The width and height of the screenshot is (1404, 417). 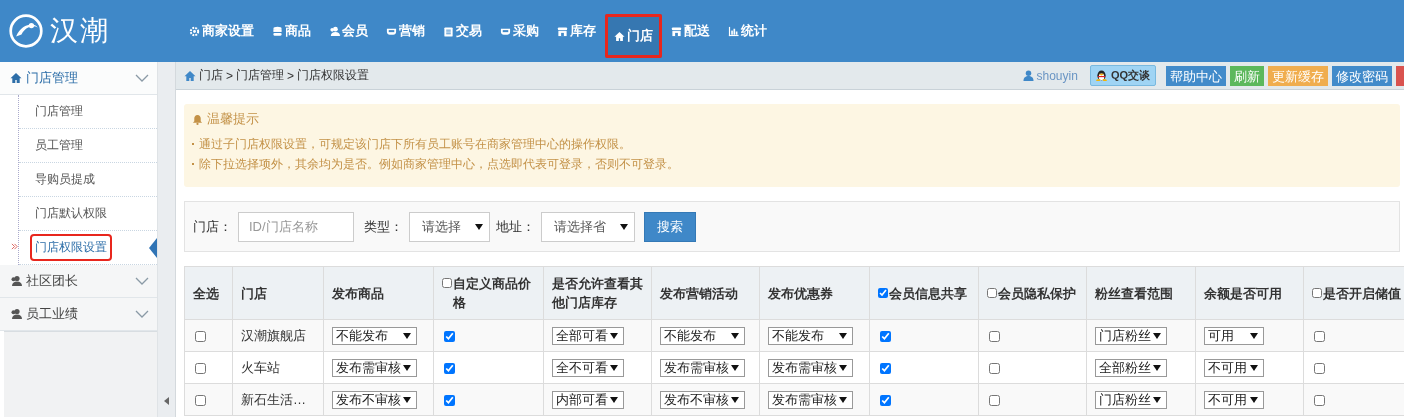 What do you see at coordinates (588, 226) in the screenshot?
I see `address-dropdown: 请选择省` at bounding box center [588, 226].